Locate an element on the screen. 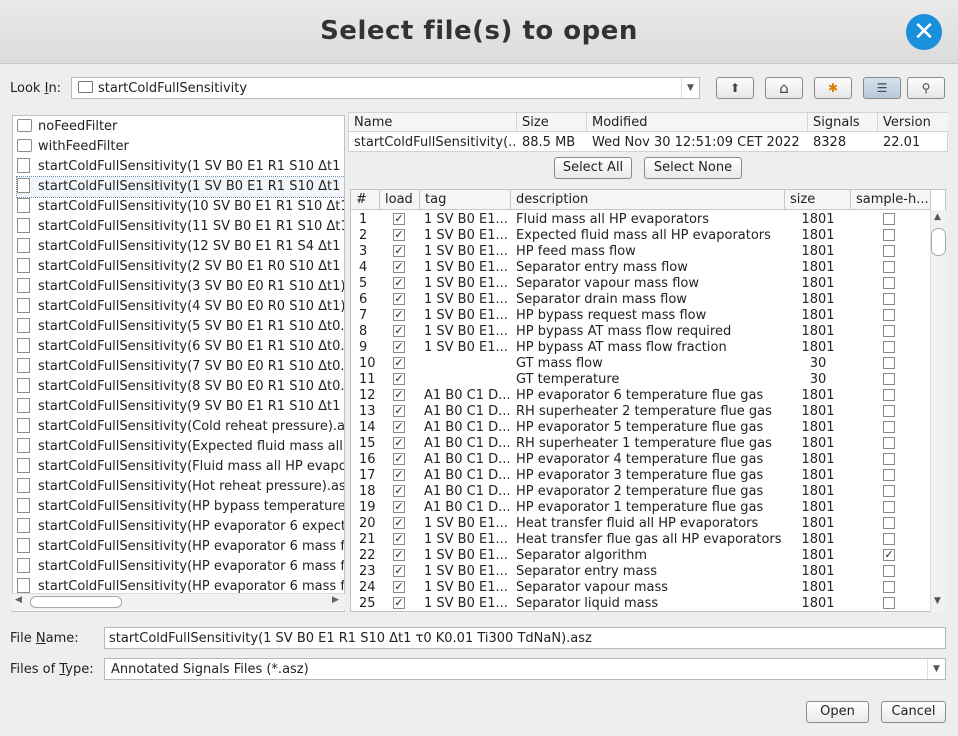 Image resolution: width=958 pixels, height=736 pixels. col-header-number: # is located at coordinates (365, 200).